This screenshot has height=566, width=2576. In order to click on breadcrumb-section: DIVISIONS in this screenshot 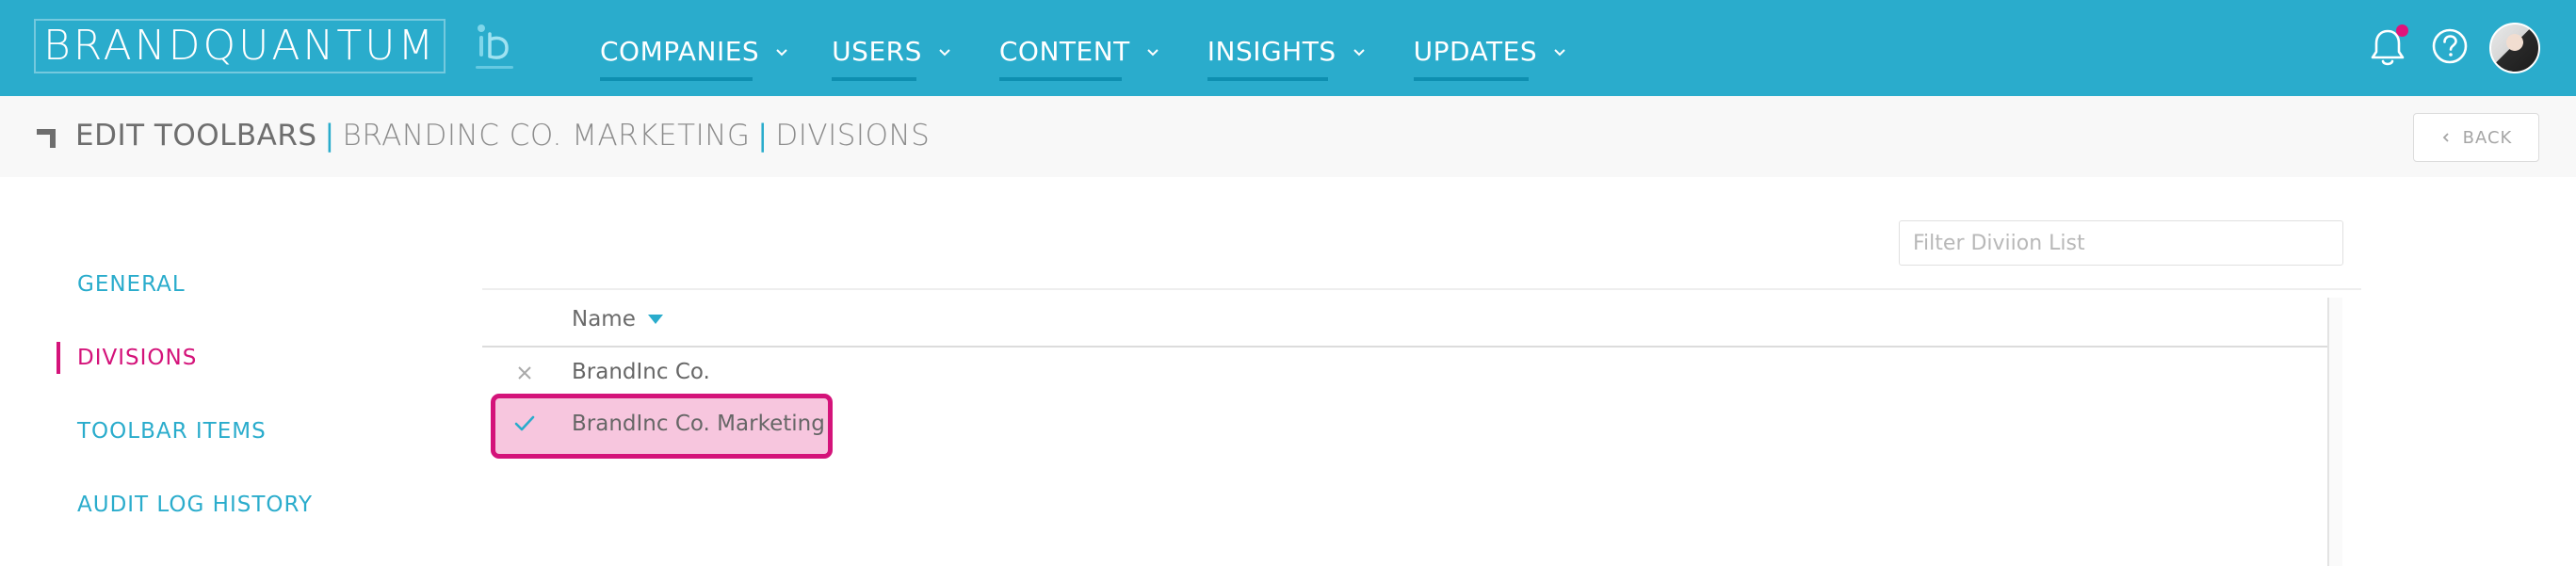, I will do `click(853, 136)`.